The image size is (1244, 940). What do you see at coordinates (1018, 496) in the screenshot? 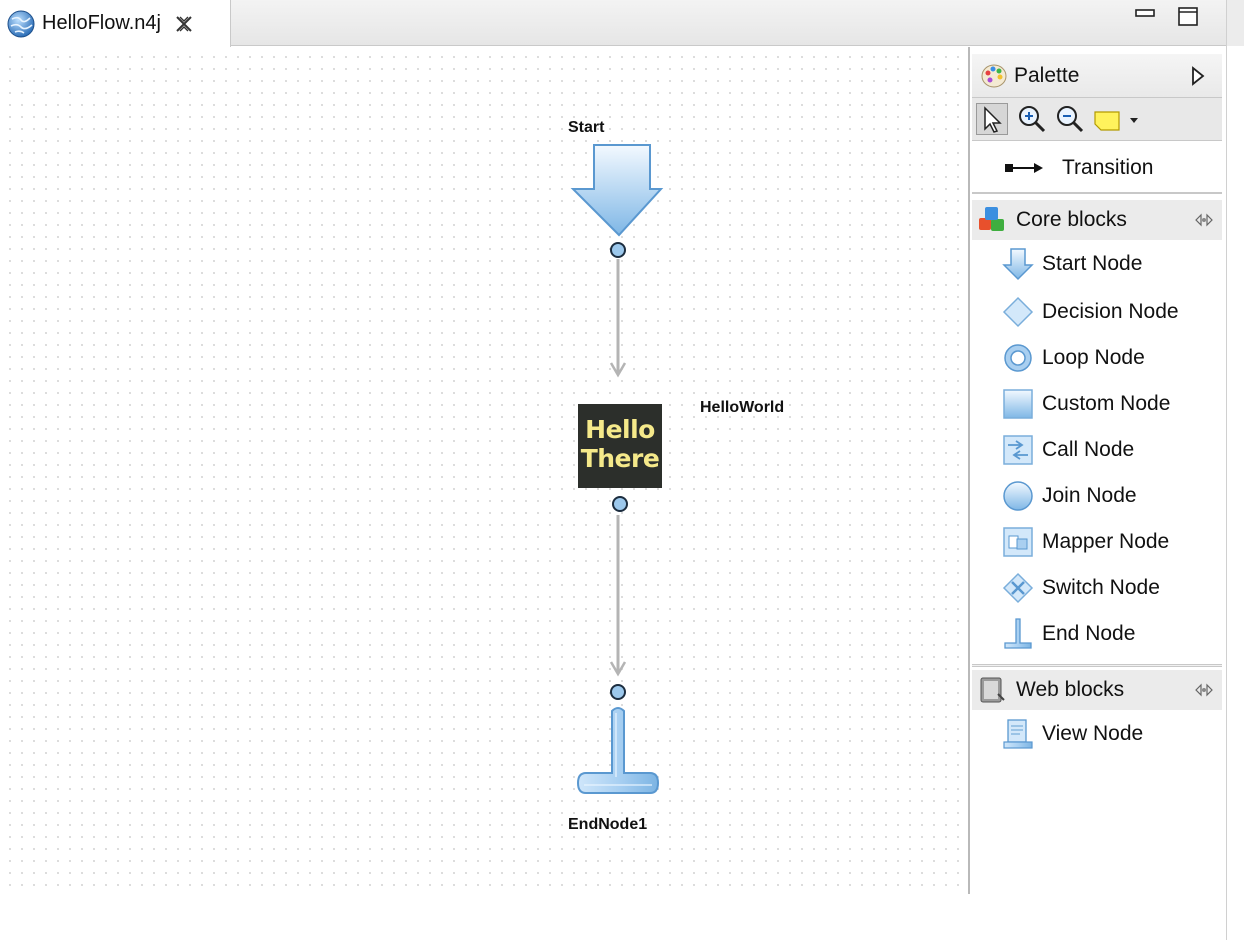
I see `join-node-icon` at bounding box center [1018, 496].